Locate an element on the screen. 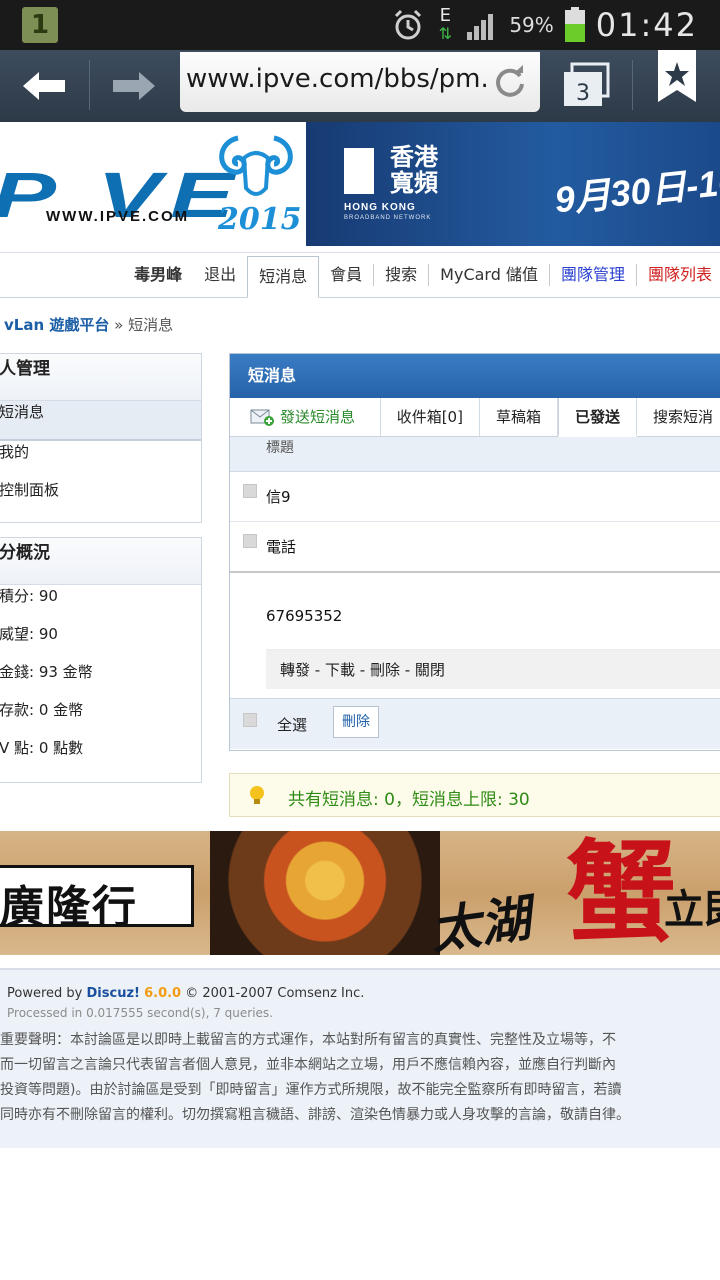  discuz-link: Discuz! is located at coordinates (113, 993).